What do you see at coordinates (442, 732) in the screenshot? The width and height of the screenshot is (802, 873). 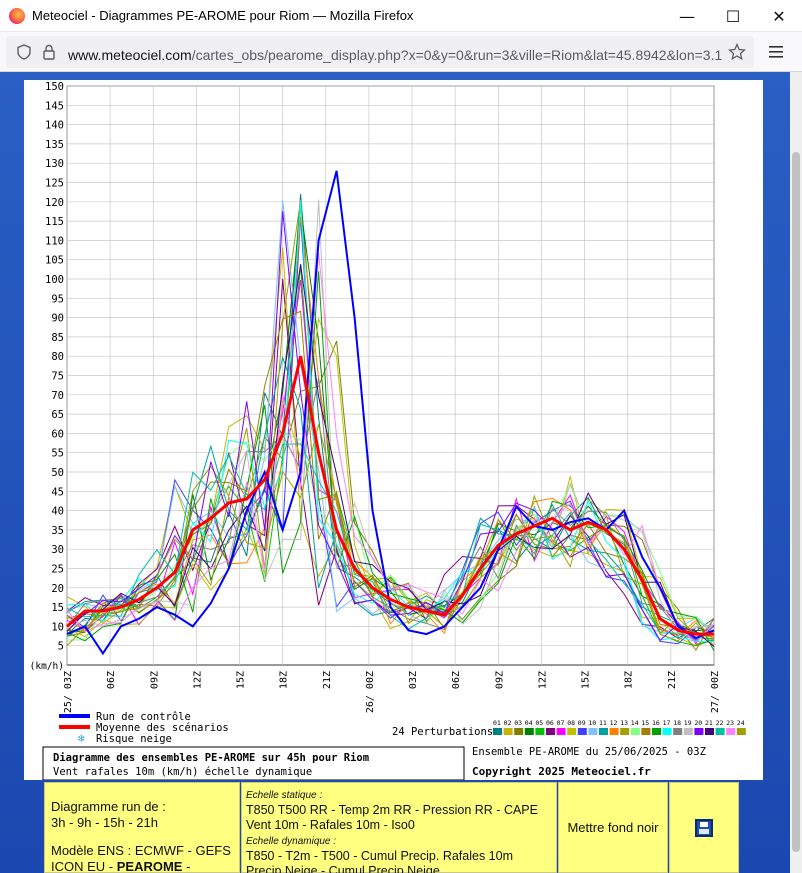 I see `legend-perturbations-label: 24 Perturbations` at bounding box center [442, 732].